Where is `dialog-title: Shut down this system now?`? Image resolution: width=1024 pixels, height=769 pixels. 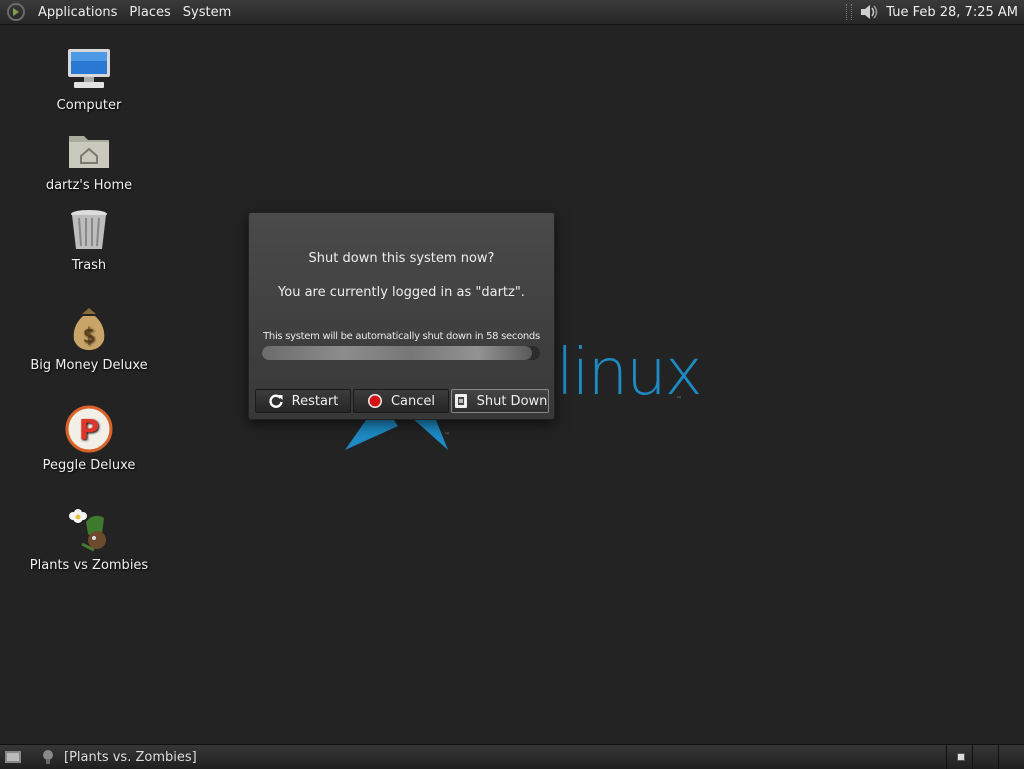
dialog-title: Shut down this system now? is located at coordinates (401, 258).